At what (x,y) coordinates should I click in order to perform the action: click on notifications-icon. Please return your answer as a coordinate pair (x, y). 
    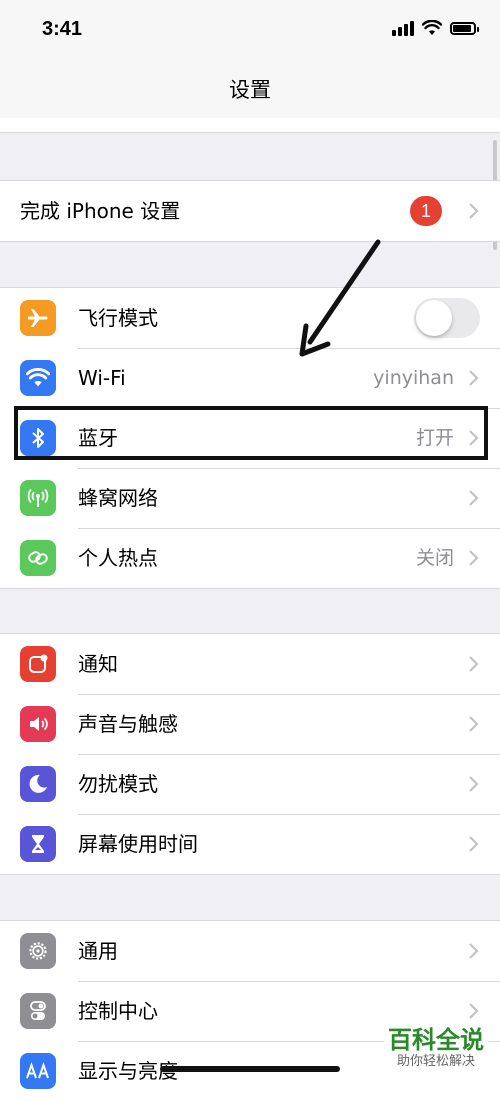
    Looking at the image, I should click on (38, 664).